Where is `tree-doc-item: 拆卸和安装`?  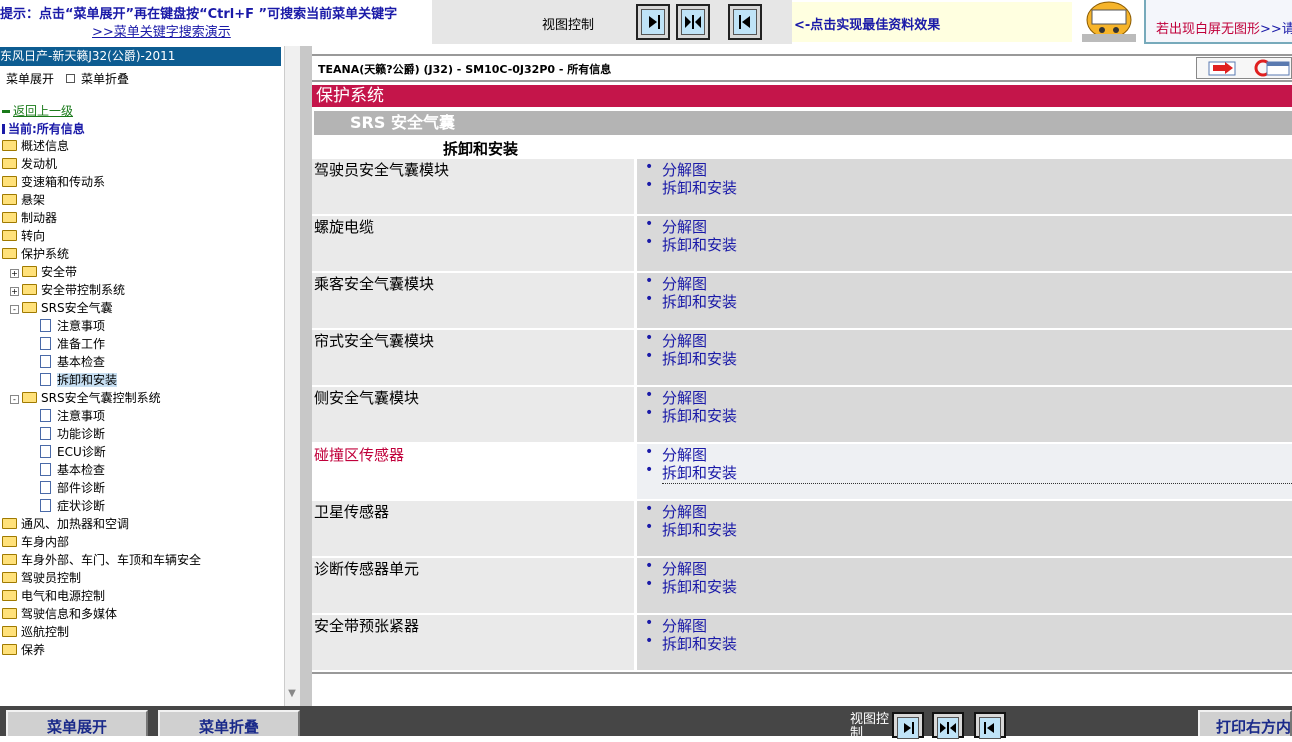
tree-doc-item: 拆卸和安装 is located at coordinates (60, 380).